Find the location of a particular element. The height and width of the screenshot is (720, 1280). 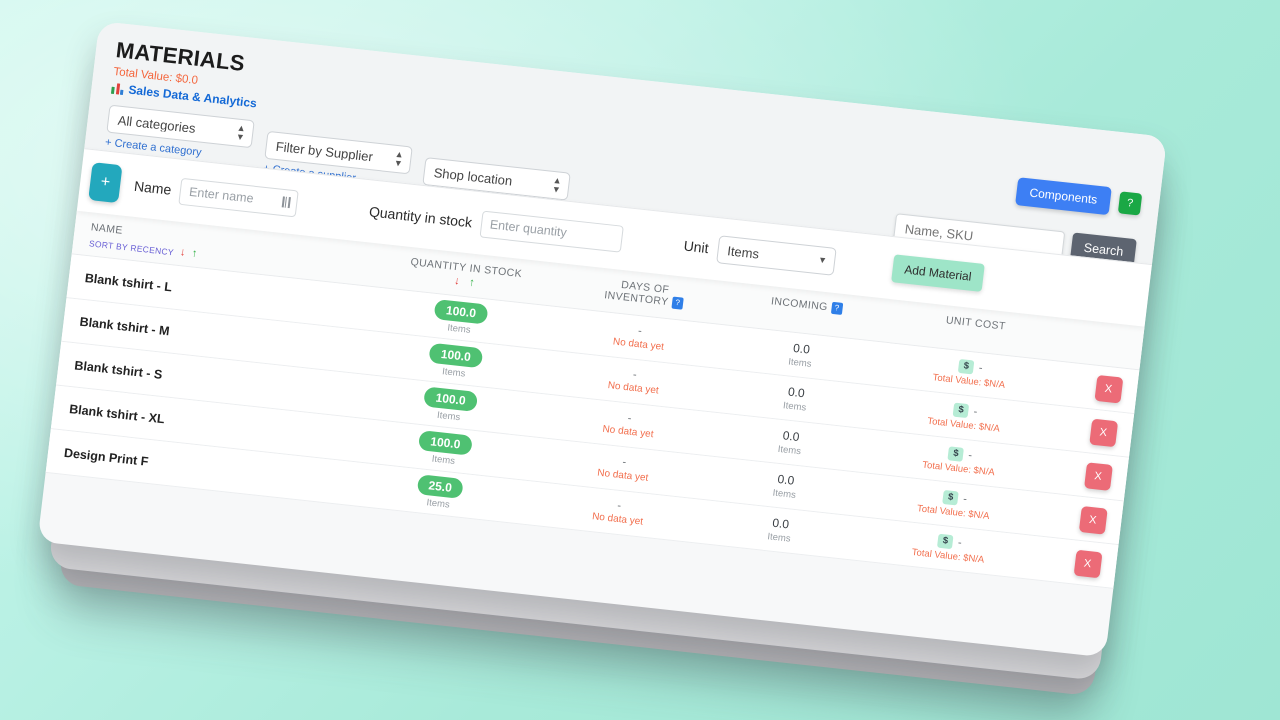

unit-select: Items is located at coordinates (776, 255).